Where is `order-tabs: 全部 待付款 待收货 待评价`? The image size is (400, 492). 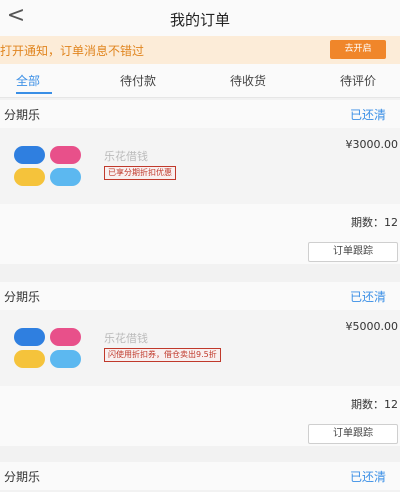
order-tabs: 全部 待付款 待收货 待评价 is located at coordinates (200, 81).